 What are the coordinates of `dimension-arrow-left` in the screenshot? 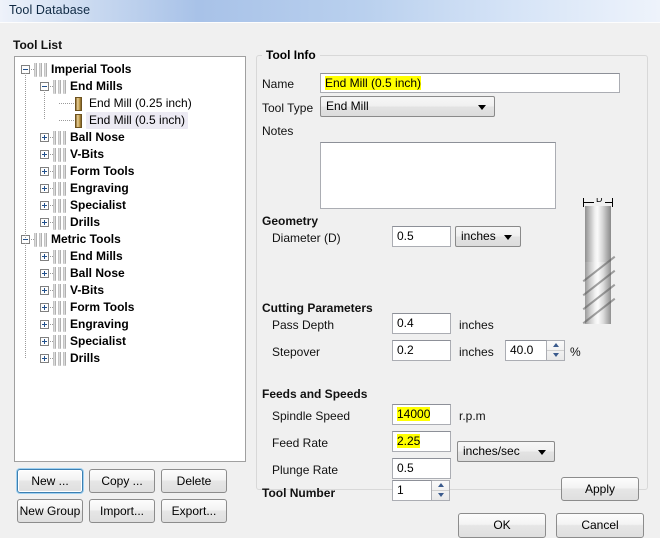 It's located at (583, 202).